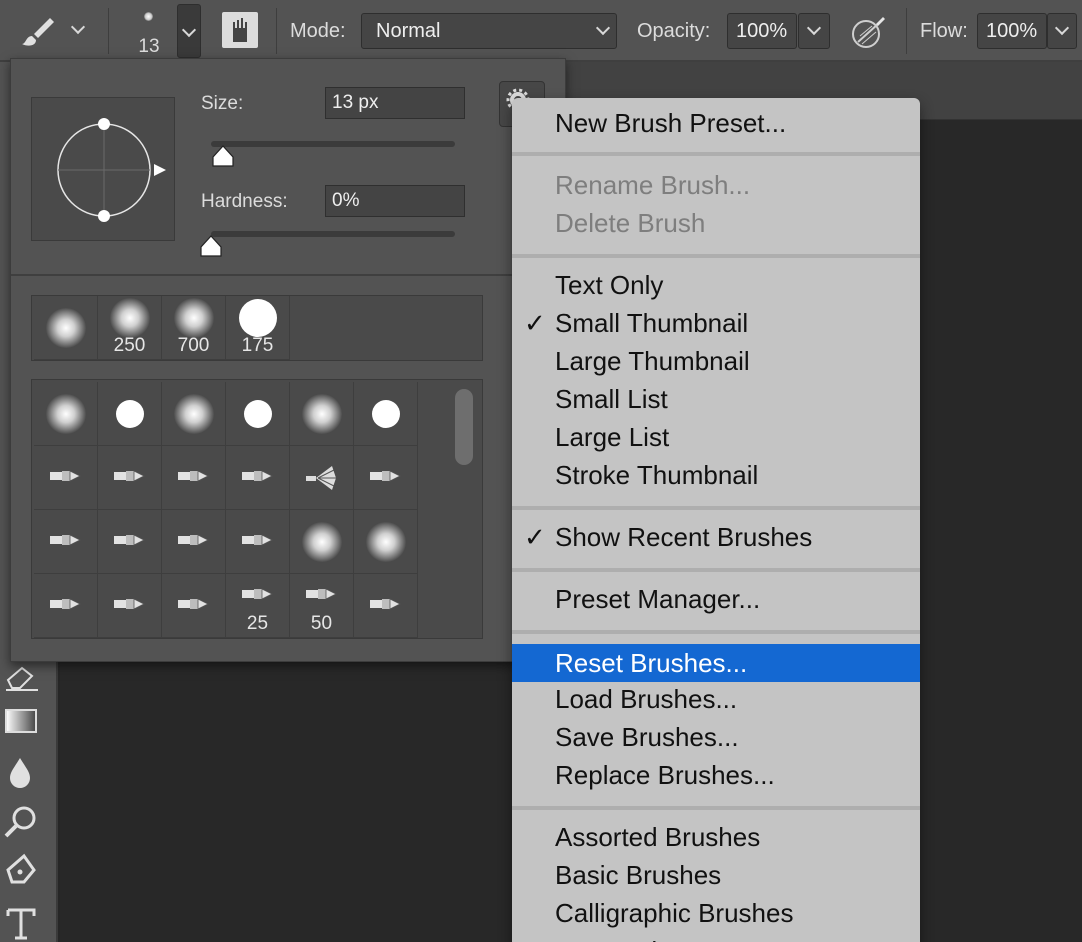 The width and height of the screenshot is (1082, 942). What do you see at coordinates (22, 822) in the screenshot?
I see `dodge-icon` at bounding box center [22, 822].